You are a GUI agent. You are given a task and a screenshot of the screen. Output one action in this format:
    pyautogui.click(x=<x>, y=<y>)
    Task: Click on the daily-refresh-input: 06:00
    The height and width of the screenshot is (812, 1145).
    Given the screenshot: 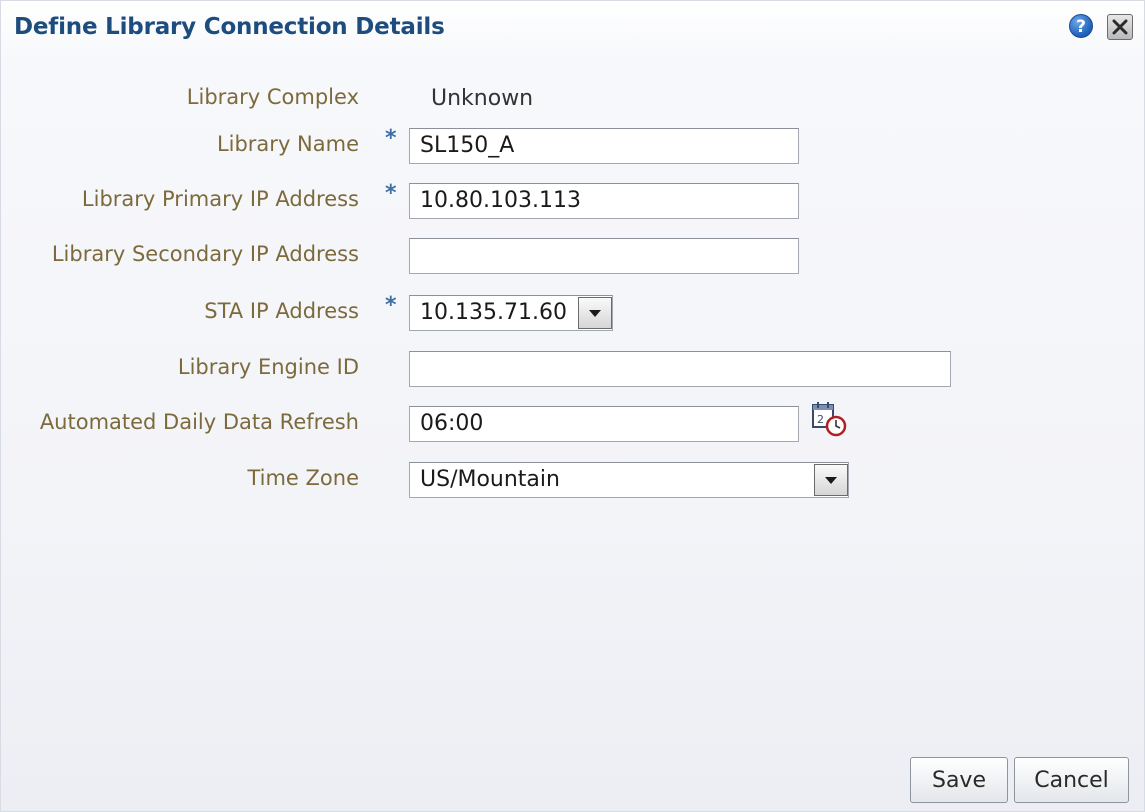 What is the action you would take?
    pyautogui.click(x=604, y=424)
    